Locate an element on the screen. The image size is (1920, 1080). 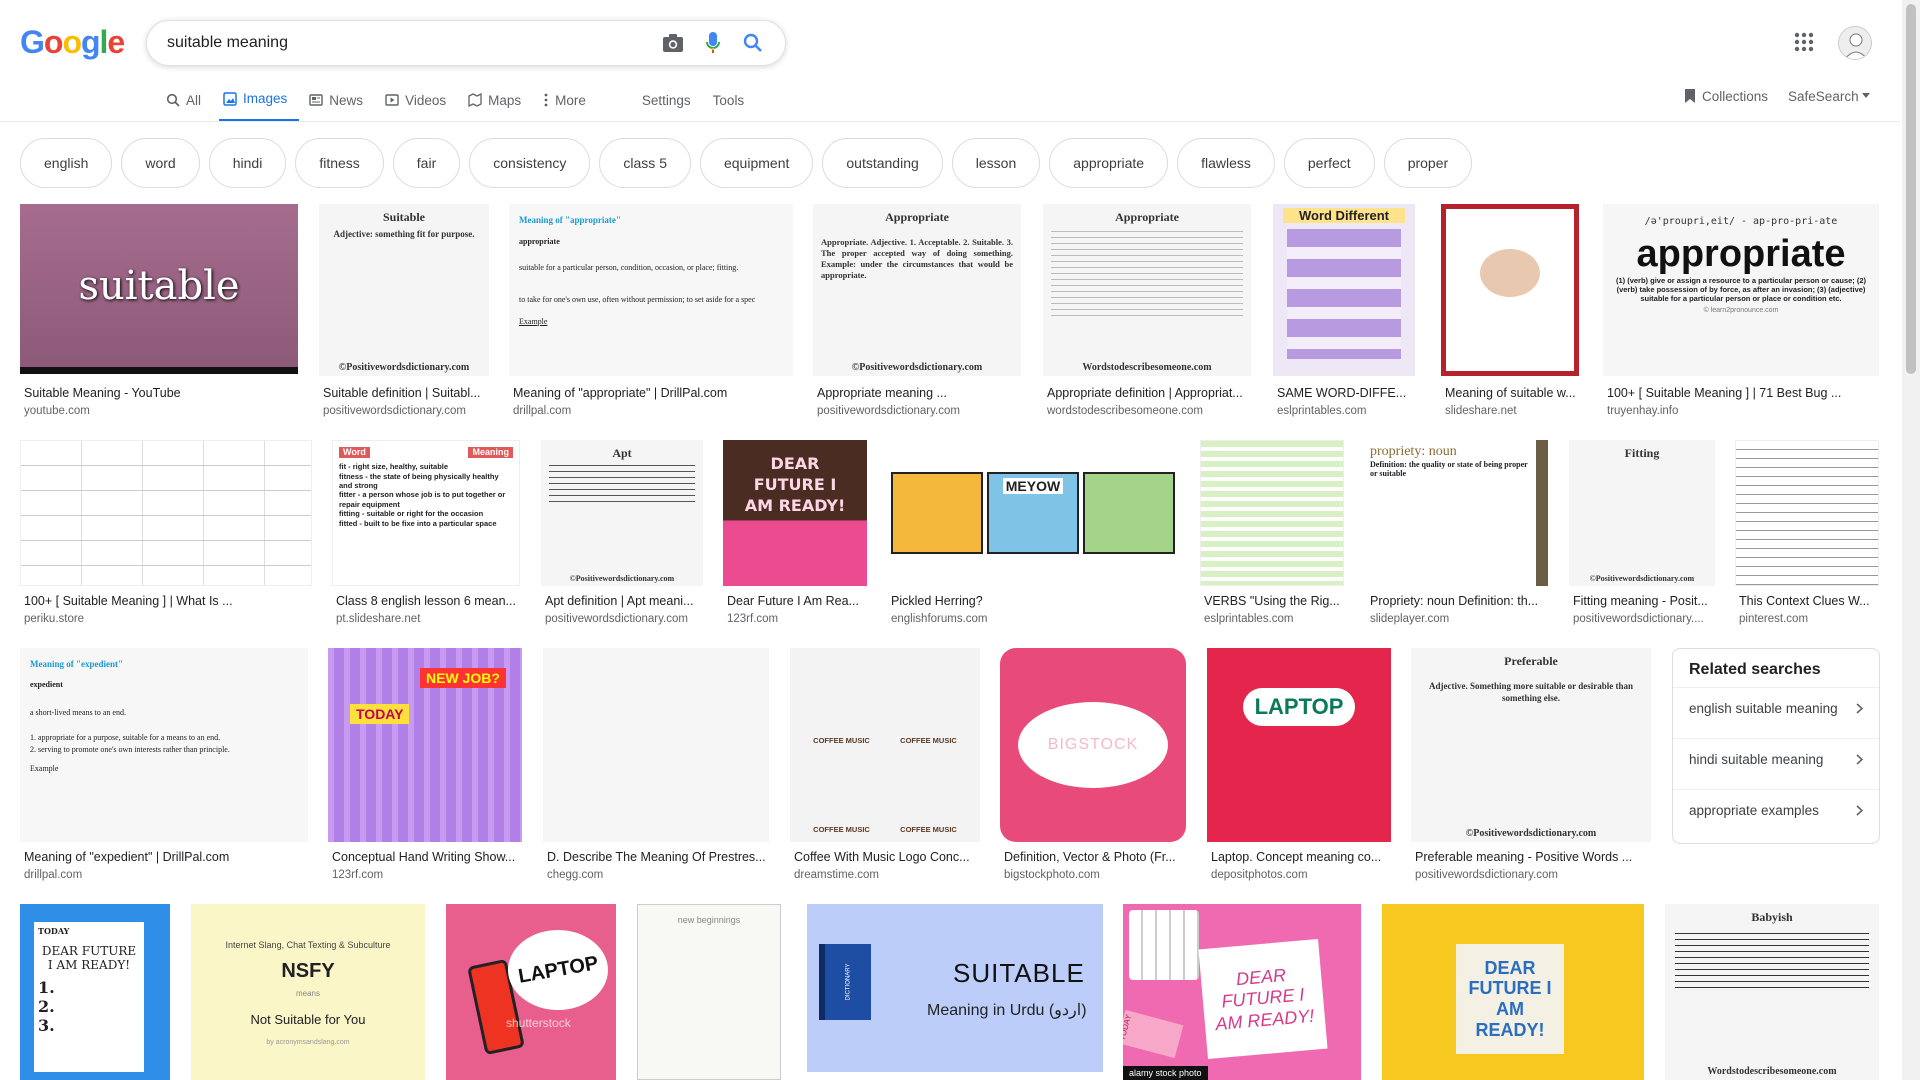
thumbnail is located at coordinates (166, 513).